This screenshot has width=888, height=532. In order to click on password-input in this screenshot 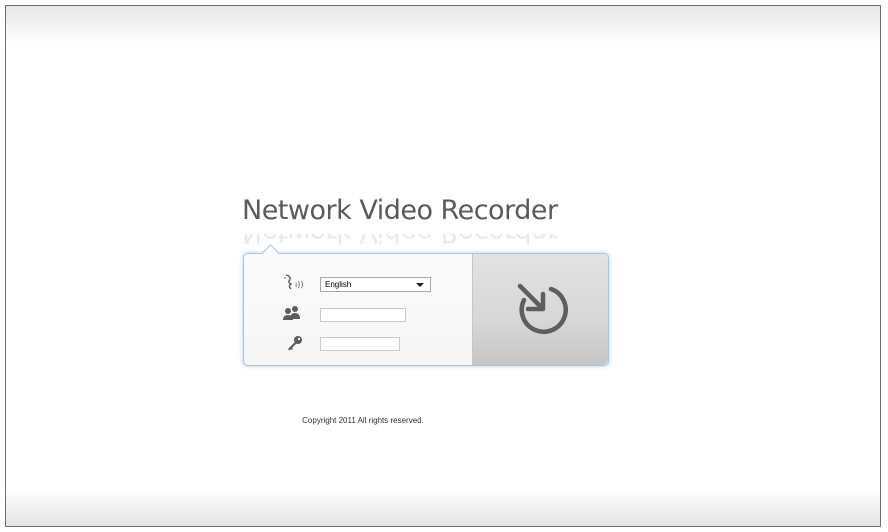, I will do `click(360, 344)`.